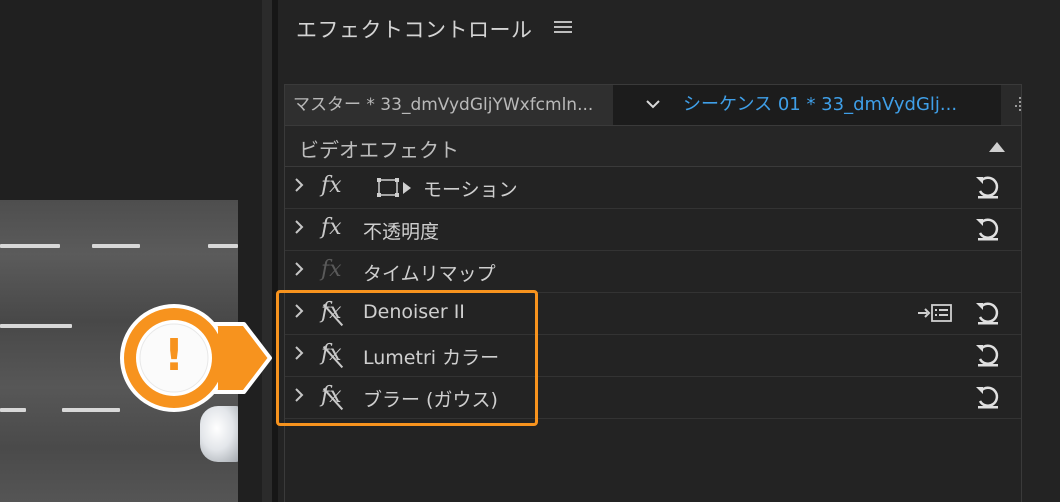  I want to click on effect-row-time-remap: fx タイムリマップ, so click(653, 272).